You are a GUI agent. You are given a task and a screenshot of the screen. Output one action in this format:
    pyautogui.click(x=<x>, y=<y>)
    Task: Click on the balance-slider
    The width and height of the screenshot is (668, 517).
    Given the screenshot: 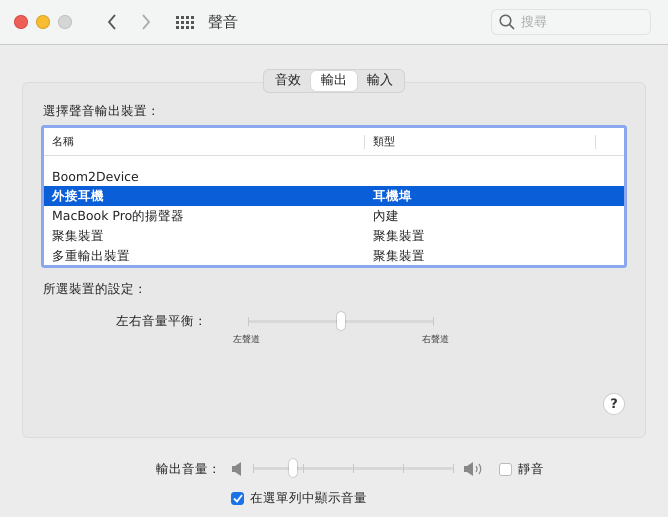 What is the action you would take?
    pyautogui.click(x=341, y=322)
    